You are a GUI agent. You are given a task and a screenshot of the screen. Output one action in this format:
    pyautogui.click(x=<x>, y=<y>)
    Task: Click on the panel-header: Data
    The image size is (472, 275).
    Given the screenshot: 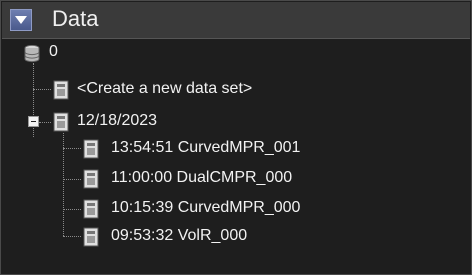 What is the action you would take?
    pyautogui.click(x=236, y=20)
    